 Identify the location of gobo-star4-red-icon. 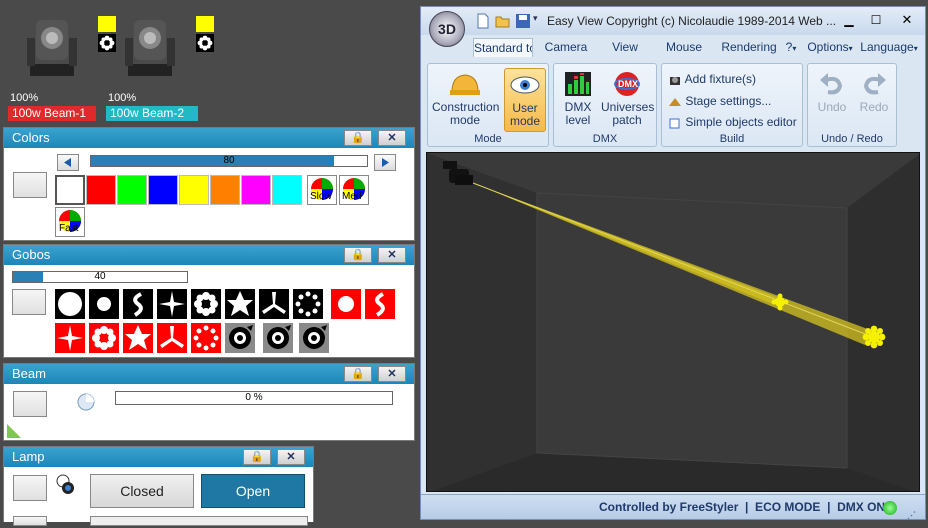
(70, 338).